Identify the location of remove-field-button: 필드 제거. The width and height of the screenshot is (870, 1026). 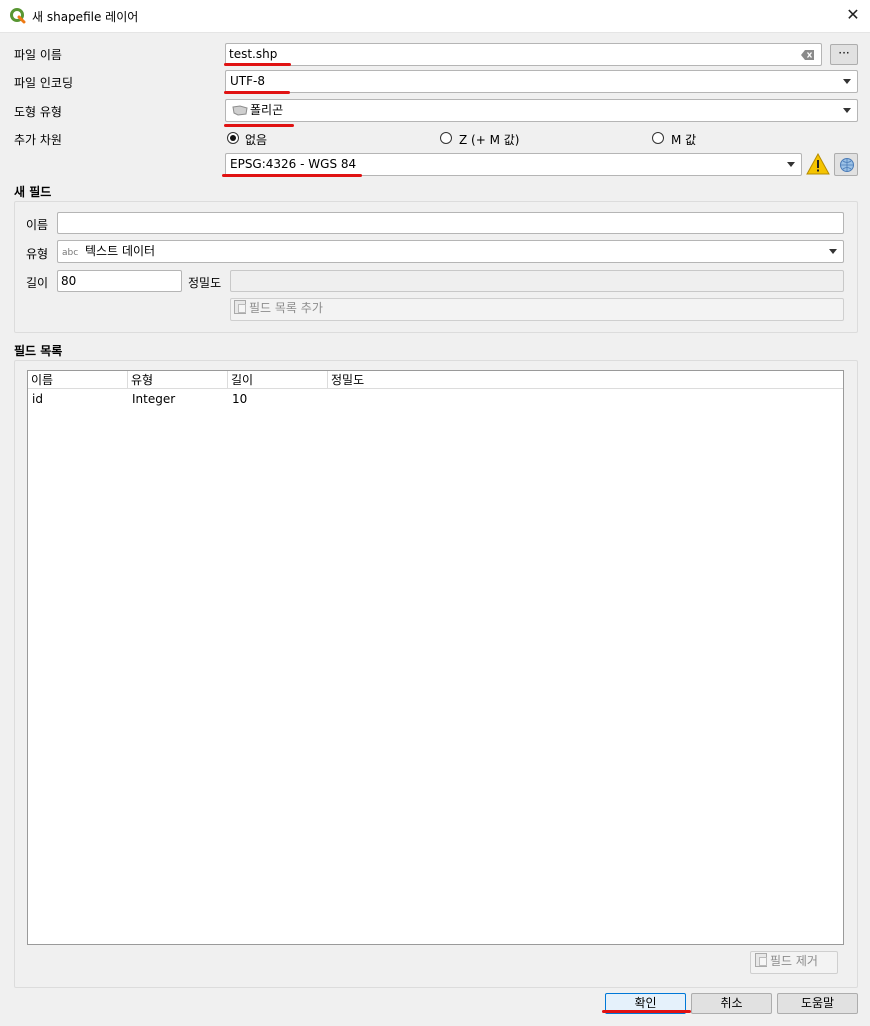
(794, 962).